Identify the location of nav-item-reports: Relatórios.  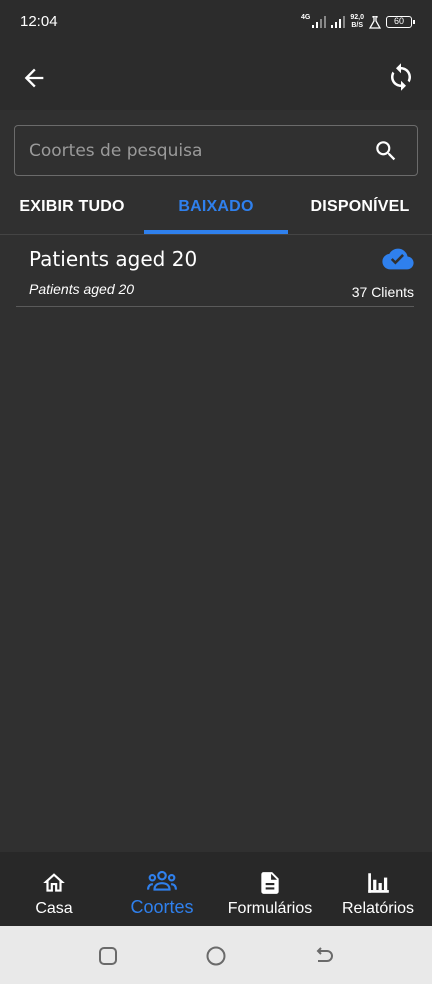
(378, 889).